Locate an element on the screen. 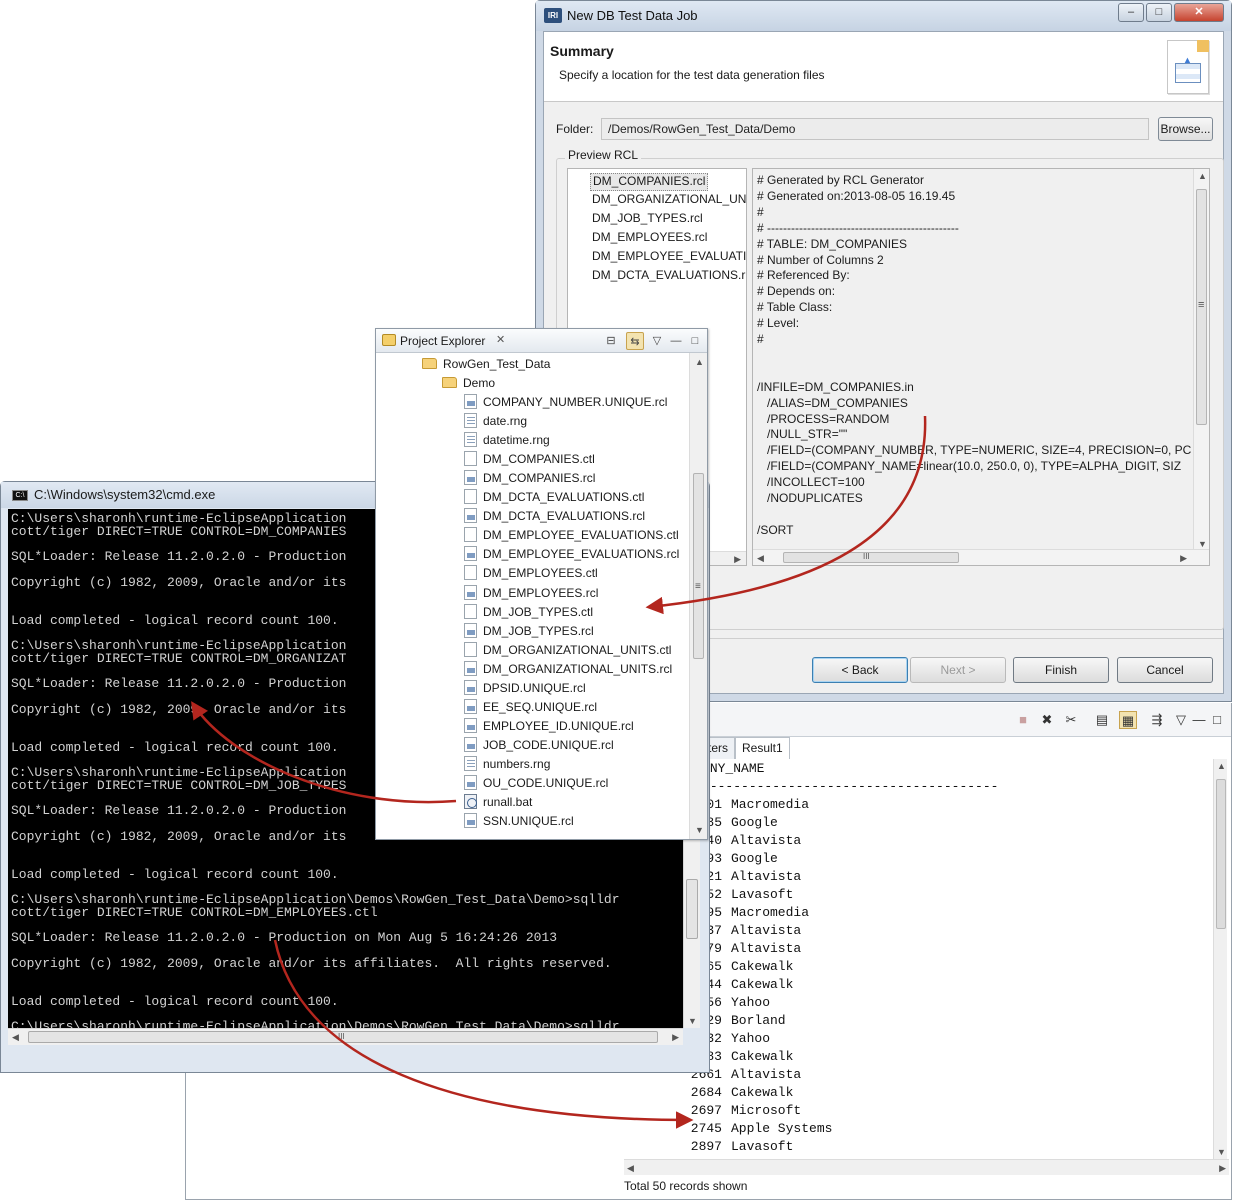 Image resolution: width=1234 pixels, height=1200 pixels. tree-file-item: DM_DCTA_EVALUATIONS.ctl is located at coordinates (554, 497).